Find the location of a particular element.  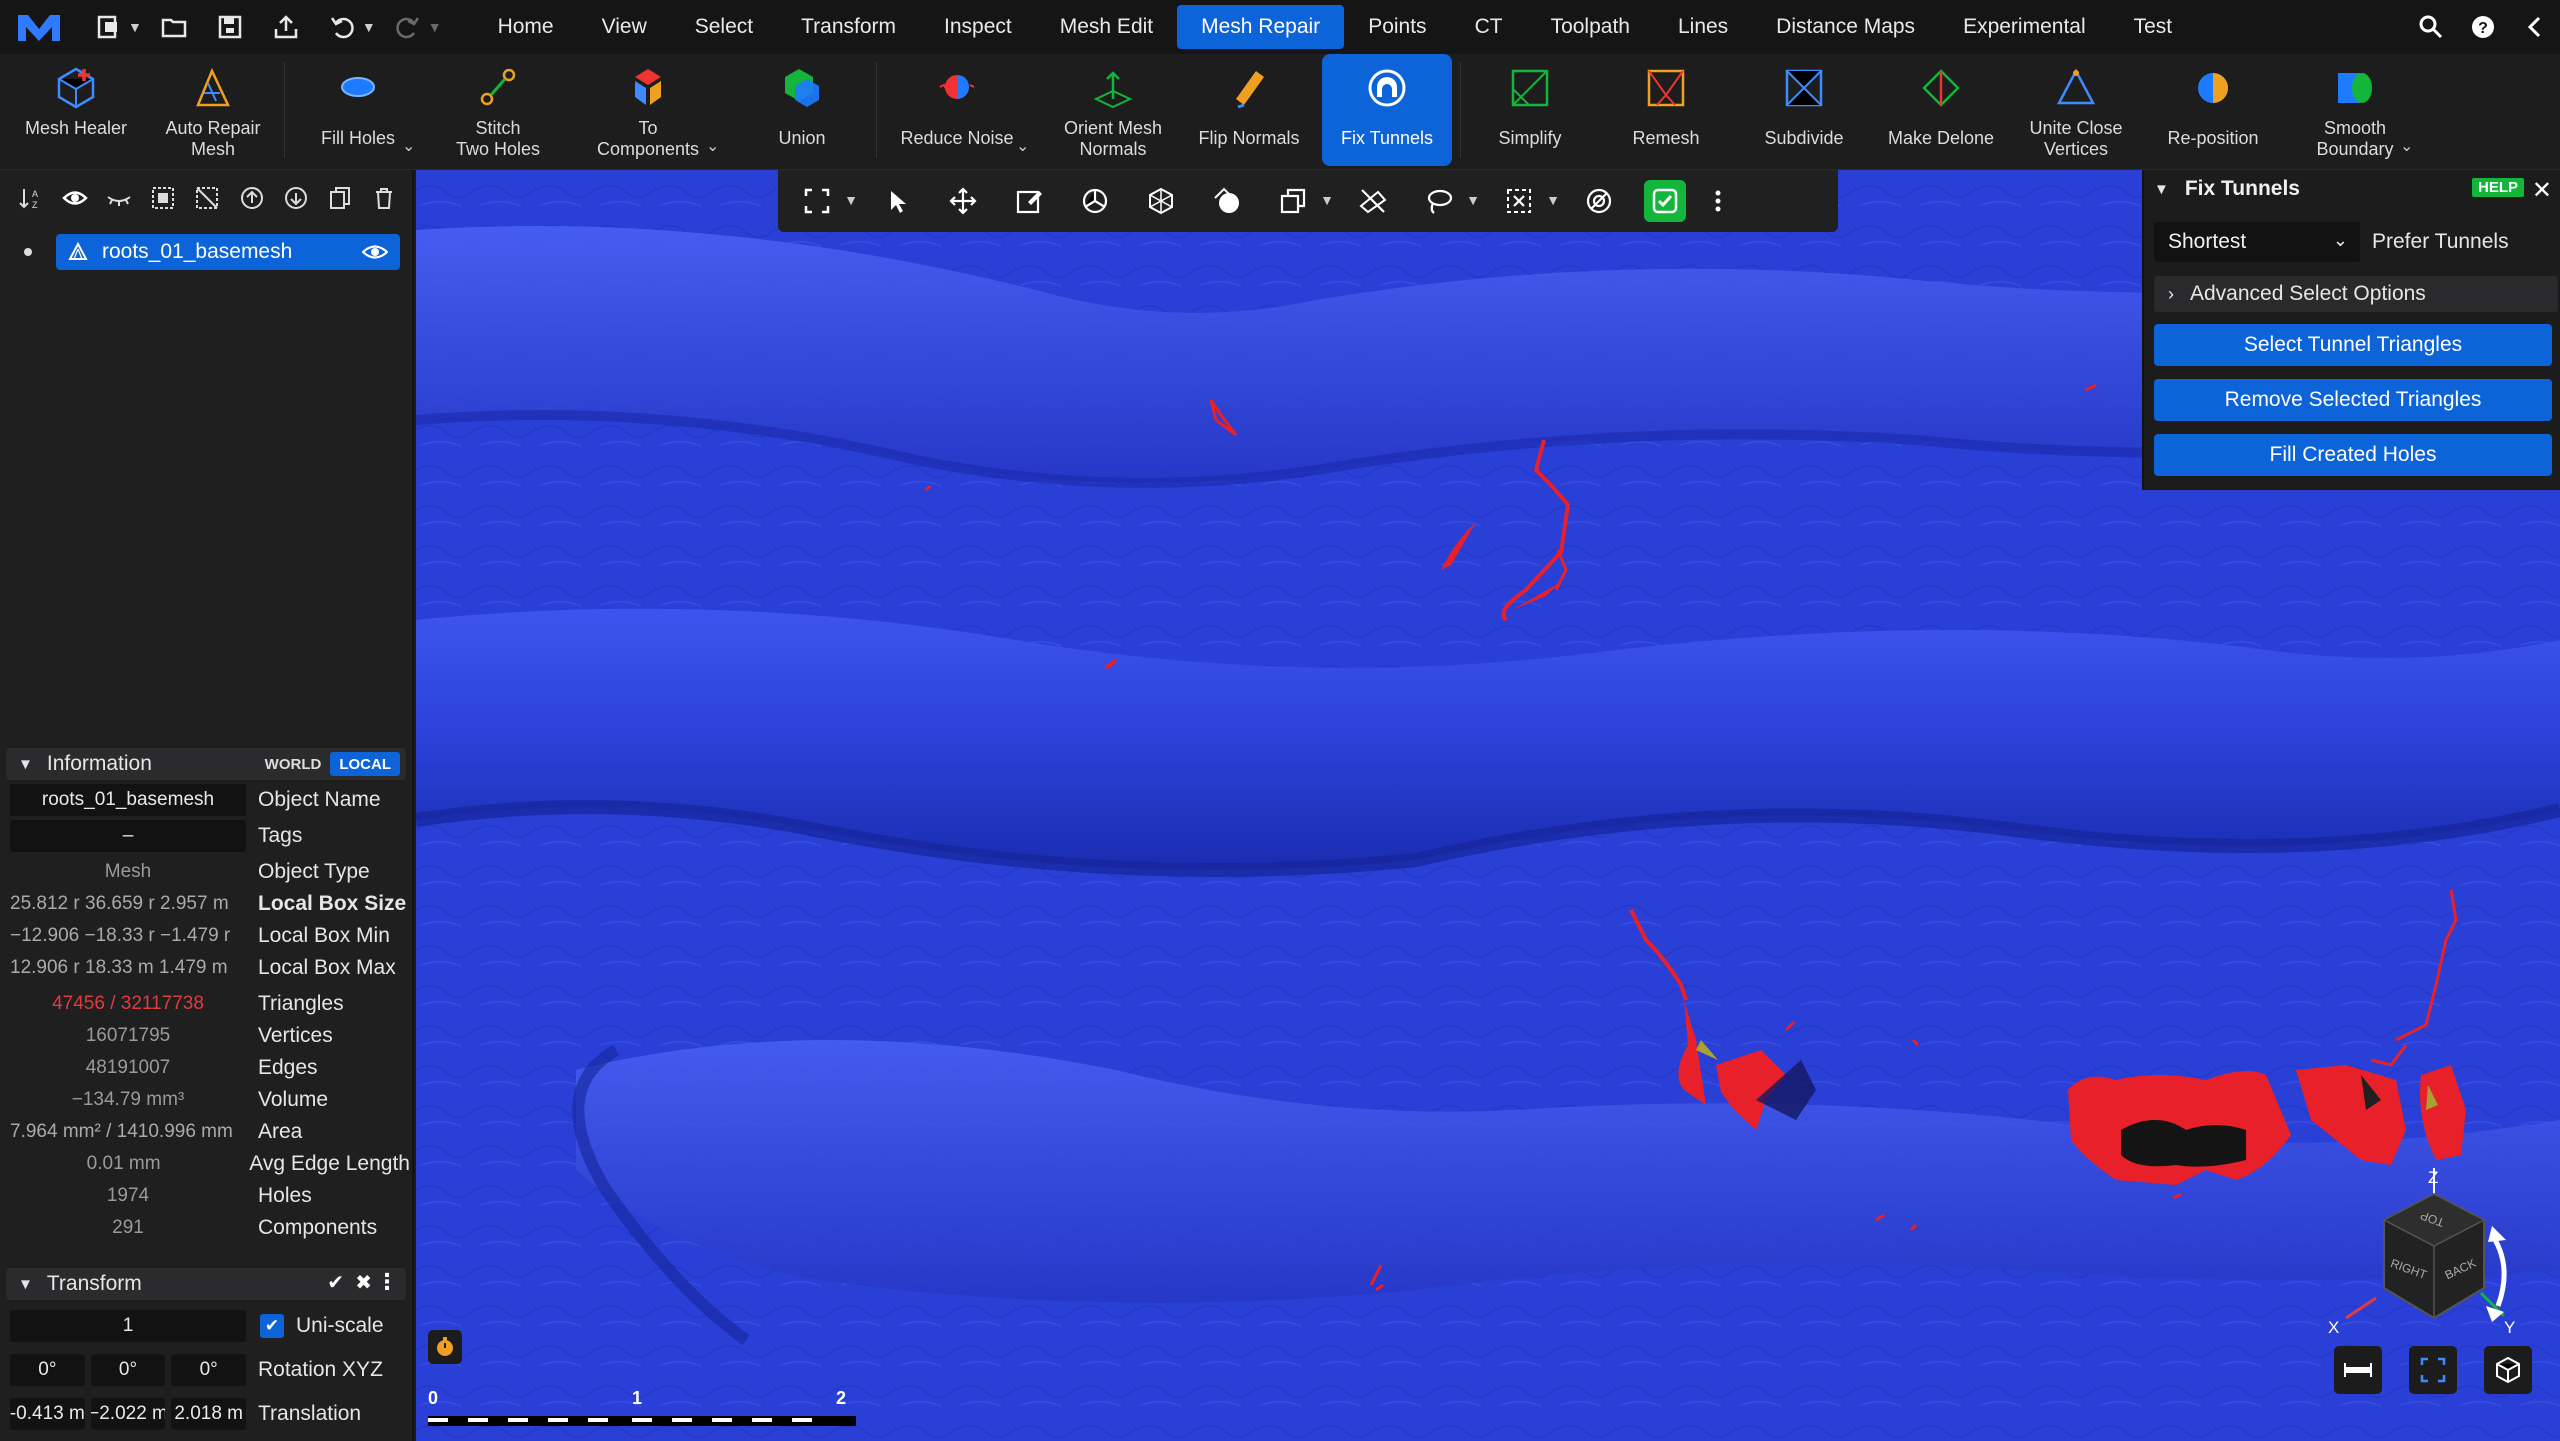

pointer-icon is located at coordinates (897, 201).